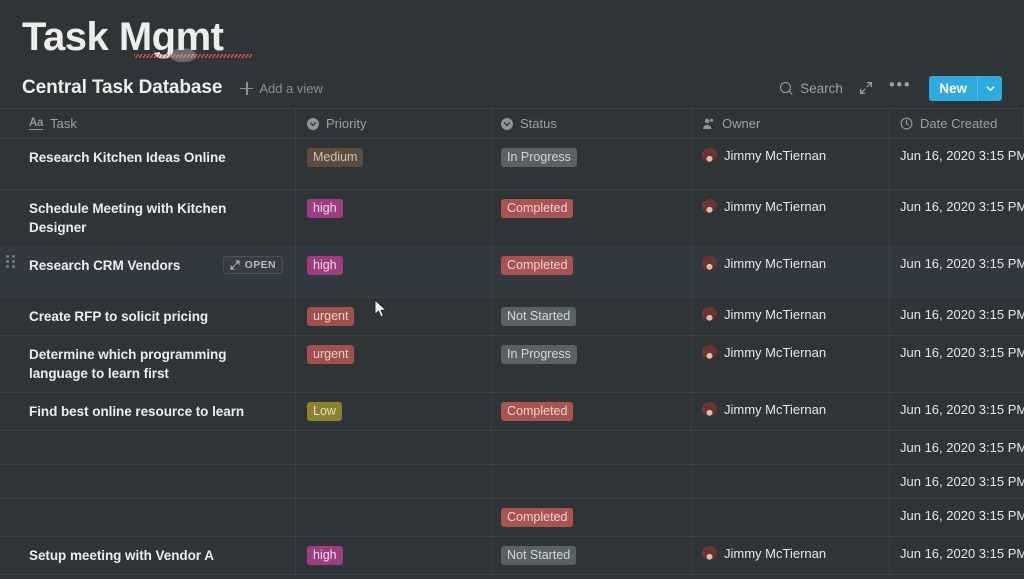 This screenshot has width=1024, height=579. I want to click on new-button: New, so click(965, 88).